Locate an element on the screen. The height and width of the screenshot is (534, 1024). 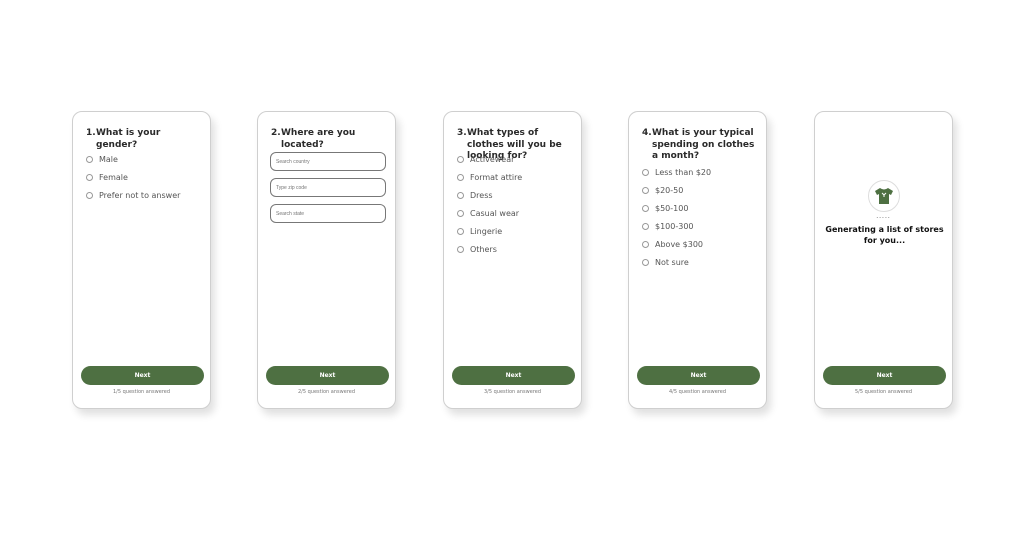
option-item: Less than $20 is located at coordinates (676, 172).